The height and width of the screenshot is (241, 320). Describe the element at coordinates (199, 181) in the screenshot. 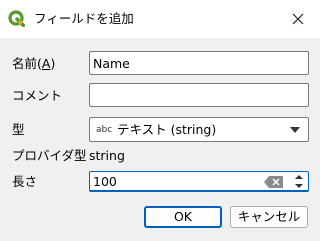

I see `length-spinbox: 100` at that location.